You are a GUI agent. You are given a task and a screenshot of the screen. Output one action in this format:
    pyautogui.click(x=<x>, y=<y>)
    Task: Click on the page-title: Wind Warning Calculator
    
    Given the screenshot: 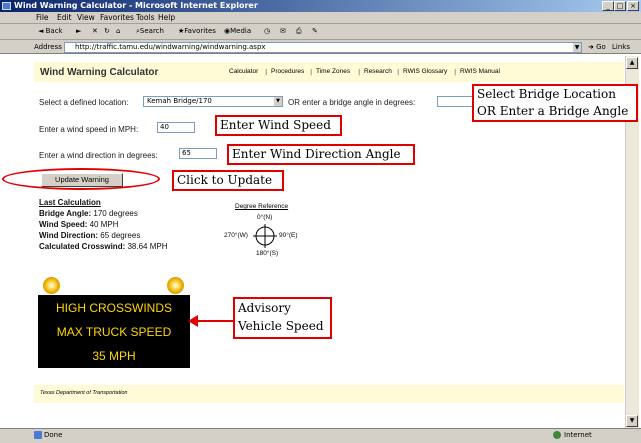 What is the action you would take?
    pyautogui.click(x=99, y=72)
    